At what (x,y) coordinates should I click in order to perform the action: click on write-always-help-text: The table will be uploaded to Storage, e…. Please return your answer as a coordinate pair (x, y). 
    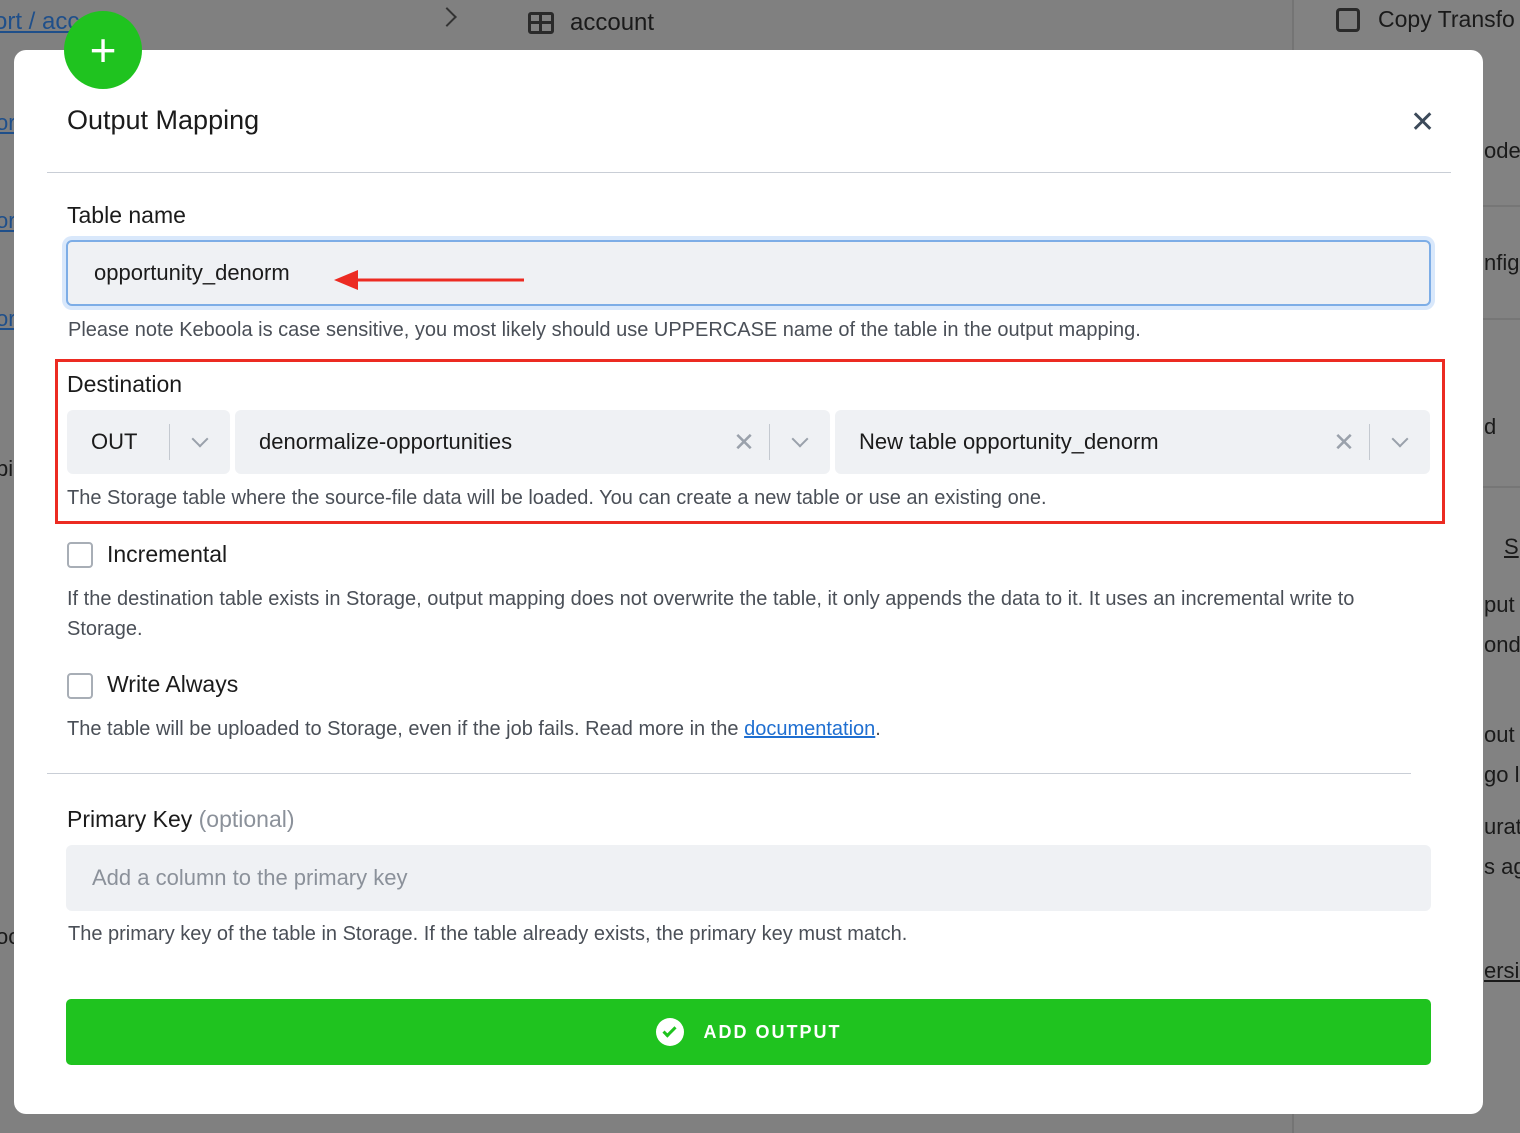
    Looking at the image, I should click on (406, 729).